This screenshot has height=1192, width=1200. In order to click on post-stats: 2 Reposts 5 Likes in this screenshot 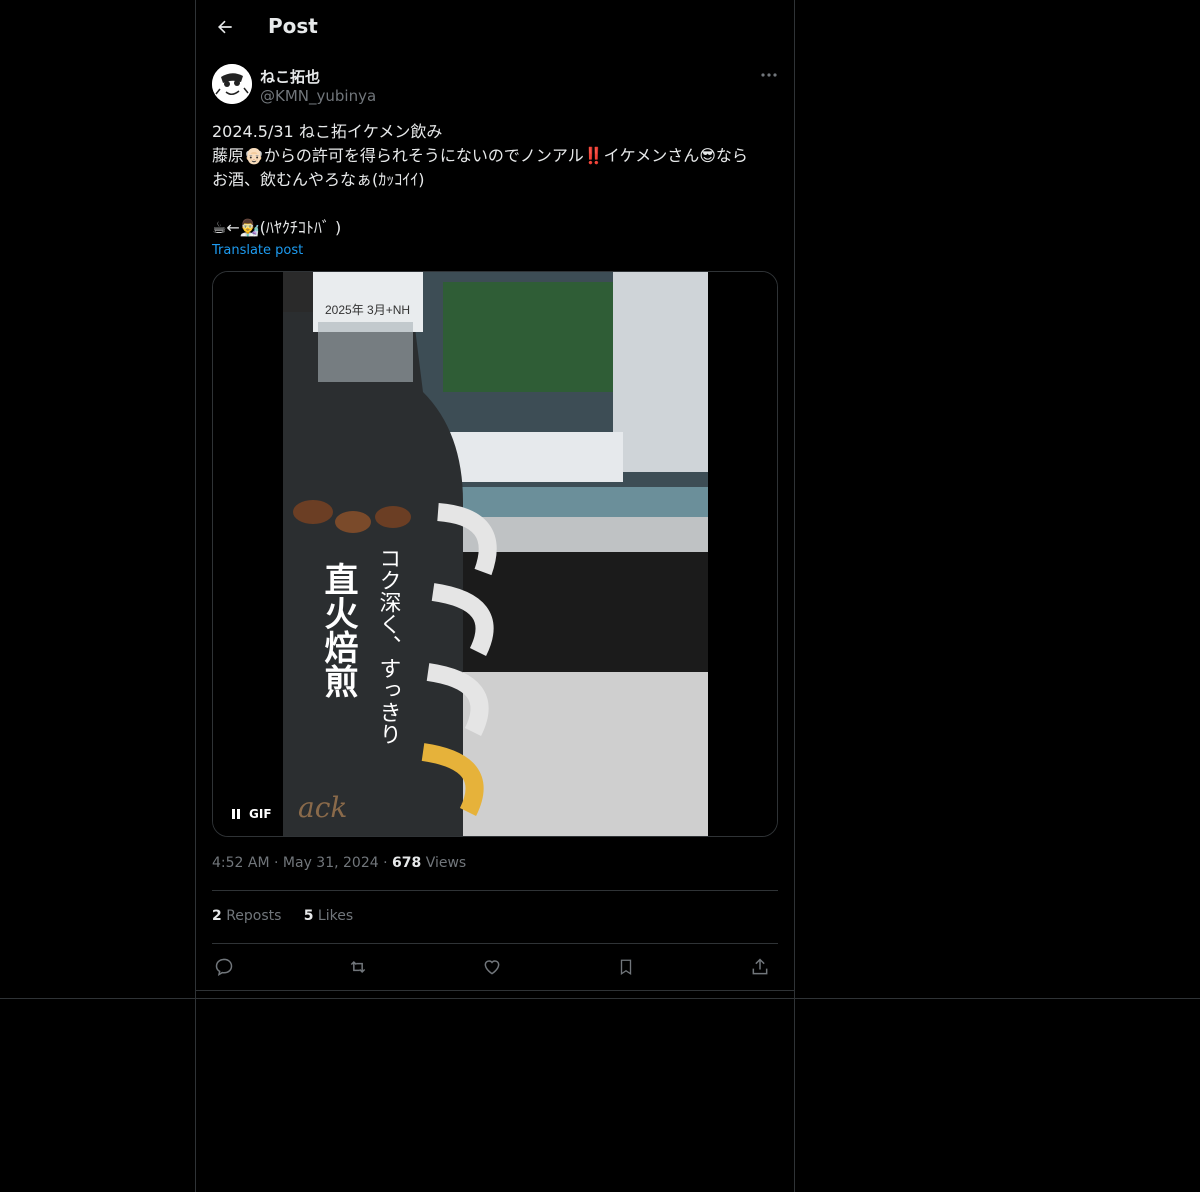, I will do `click(282, 916)`.